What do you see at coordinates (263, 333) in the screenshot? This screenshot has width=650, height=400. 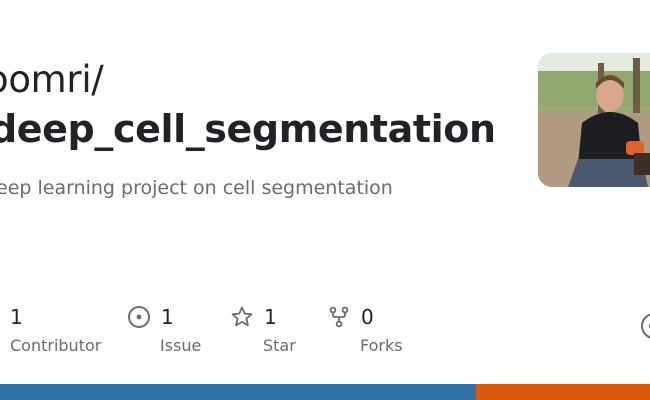 I see `stat-stars: 1 Star` at bounding box center [263, 333].